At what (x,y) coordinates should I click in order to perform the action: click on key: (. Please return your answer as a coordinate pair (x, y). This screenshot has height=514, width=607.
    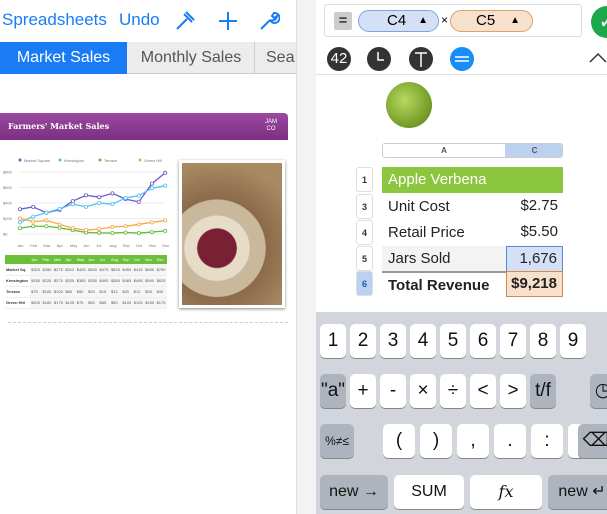
    Looking at the image, I should click on (399, 441).